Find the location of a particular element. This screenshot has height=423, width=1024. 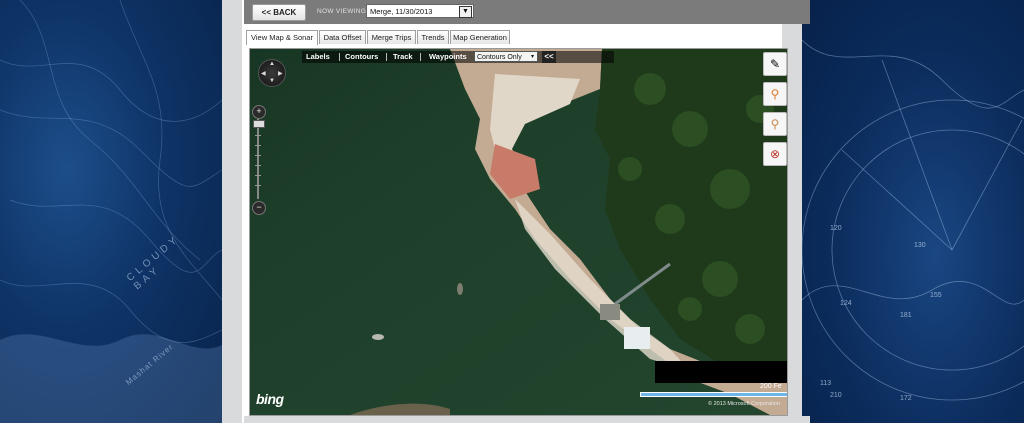

tab-trends: Trends is located at coordinates (433, 37).